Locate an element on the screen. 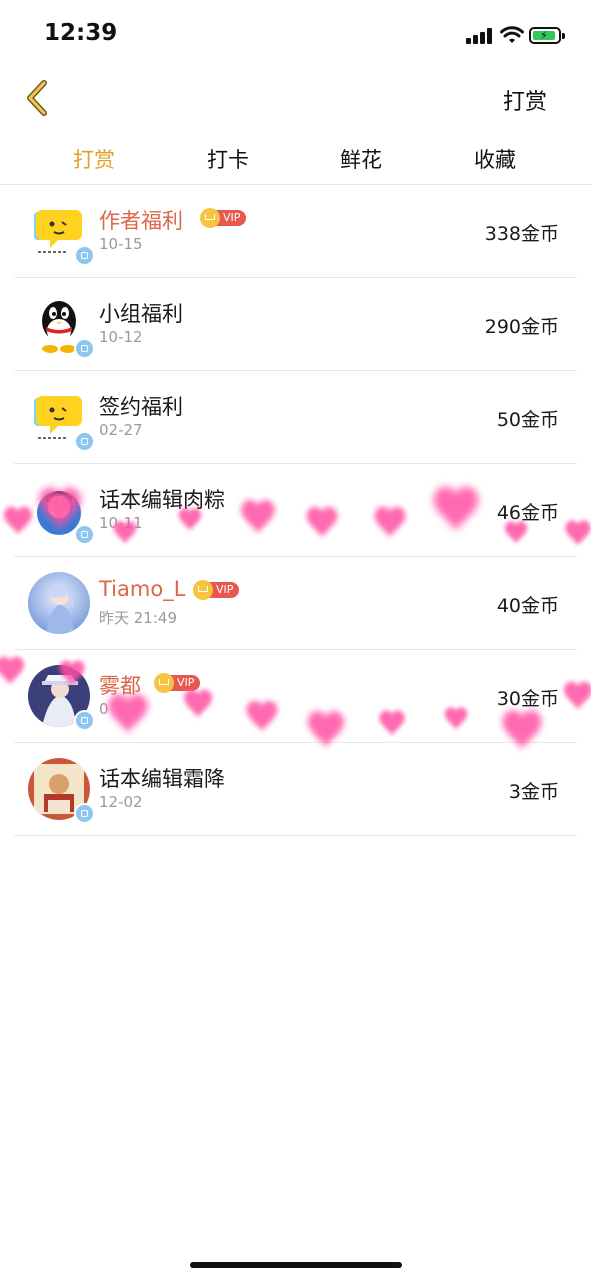 Image resolution: width=591 pixels, height=1280 pixels. reward-date: 0 is located at coordinates (104, 709).